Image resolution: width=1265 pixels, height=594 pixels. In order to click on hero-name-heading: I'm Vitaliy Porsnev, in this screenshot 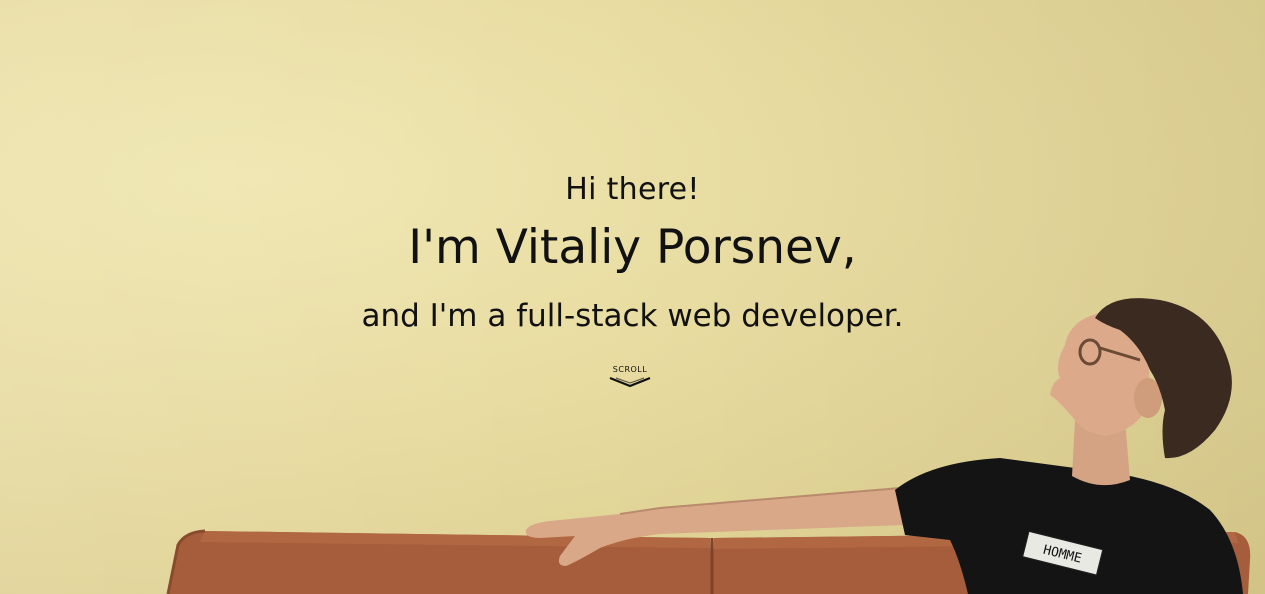, I will do `click(632, 247)`.